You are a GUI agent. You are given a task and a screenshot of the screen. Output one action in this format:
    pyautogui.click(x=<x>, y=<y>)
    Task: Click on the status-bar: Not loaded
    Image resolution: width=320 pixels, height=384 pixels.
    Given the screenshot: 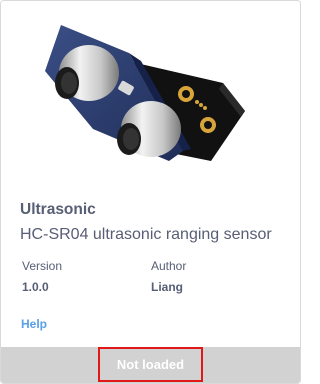 What is the action you would take?
    pyautogui.click(x=150, y=365)
    